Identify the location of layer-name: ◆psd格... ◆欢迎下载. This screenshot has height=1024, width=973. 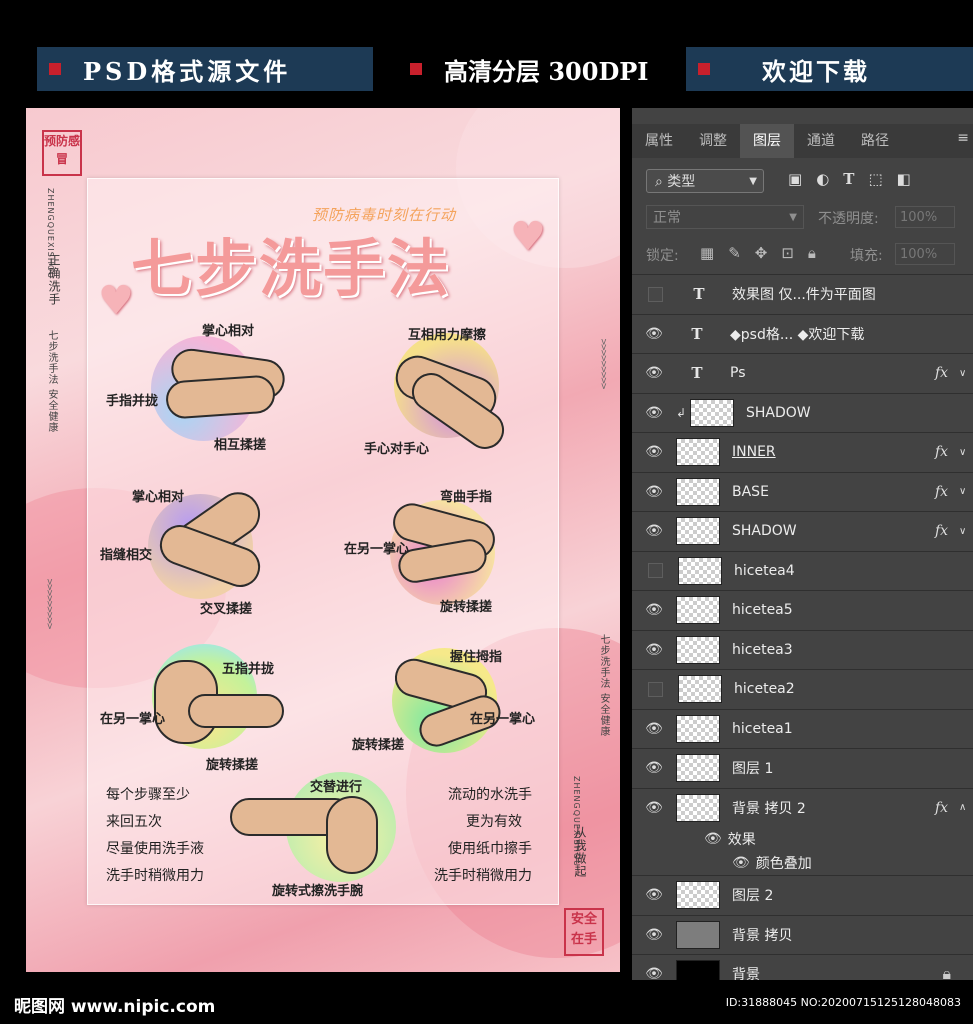
(797, 334).